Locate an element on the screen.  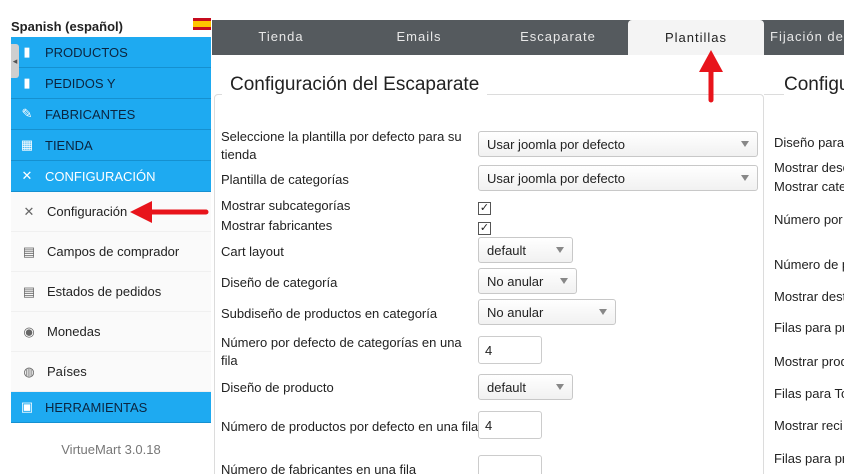
category-design-select-value: No anular is located at coordinates (515, 281).